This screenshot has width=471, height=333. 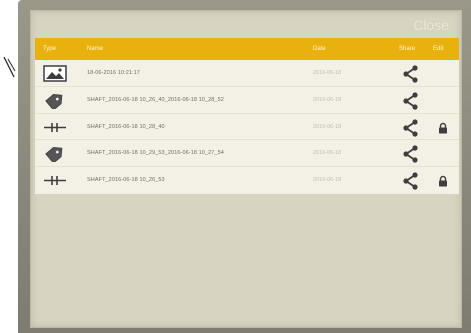 What do you see at coordinates (247, 49) in the screenshot?
I see `table-header: Type Name Date Share Edit` at bounding box center [247, 49].